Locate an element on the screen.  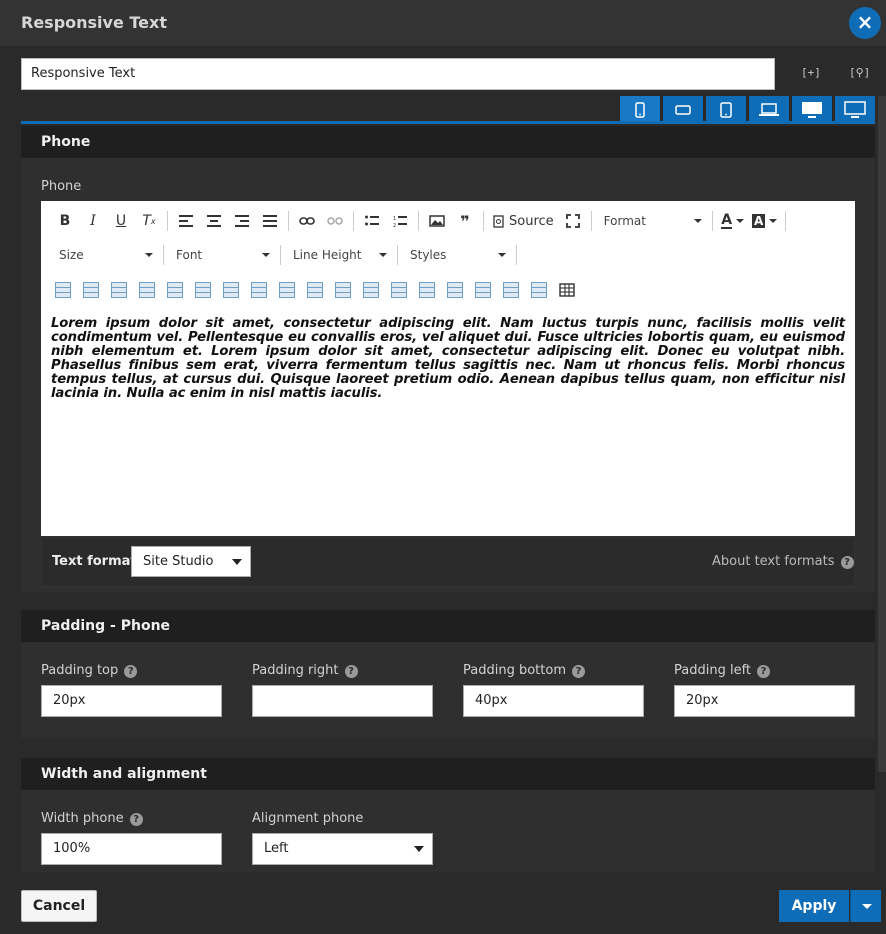
unlink-icon is located at coordinates (335, 221).